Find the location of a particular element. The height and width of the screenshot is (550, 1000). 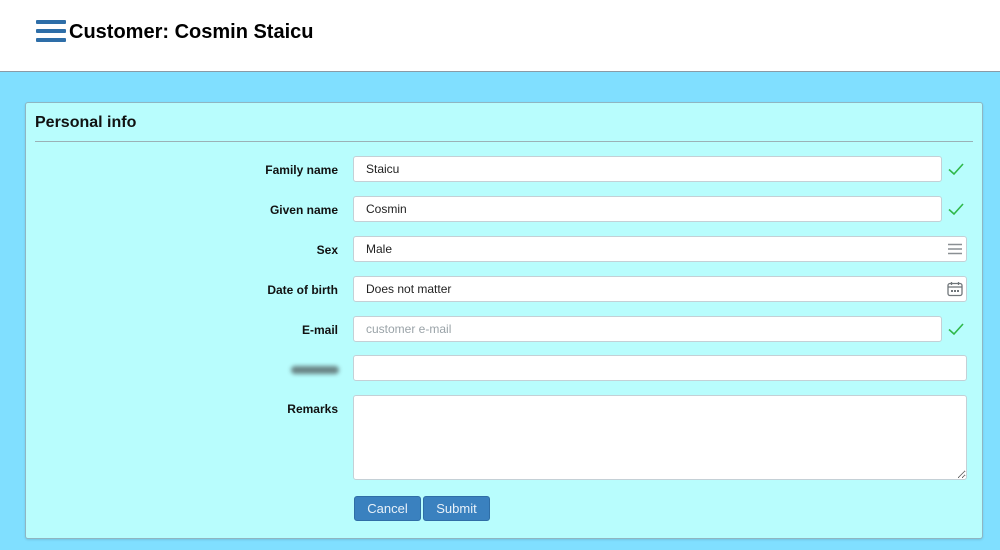

family-name-label: Family name is located at coordinates (301, 170).